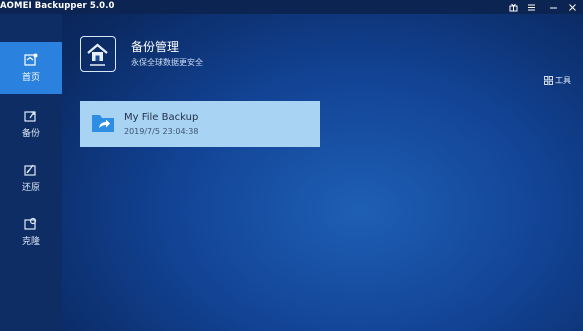 The width and height of the screenshot is (583, 331). Describe the element at coordinates (30, 116) in the screenshot. I see `backup-icon` at that location.